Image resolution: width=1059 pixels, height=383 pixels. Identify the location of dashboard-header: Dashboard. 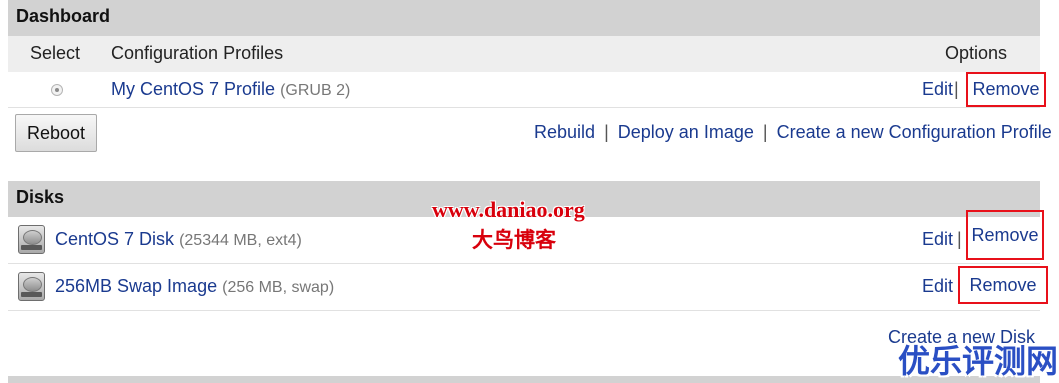
(524, 18).